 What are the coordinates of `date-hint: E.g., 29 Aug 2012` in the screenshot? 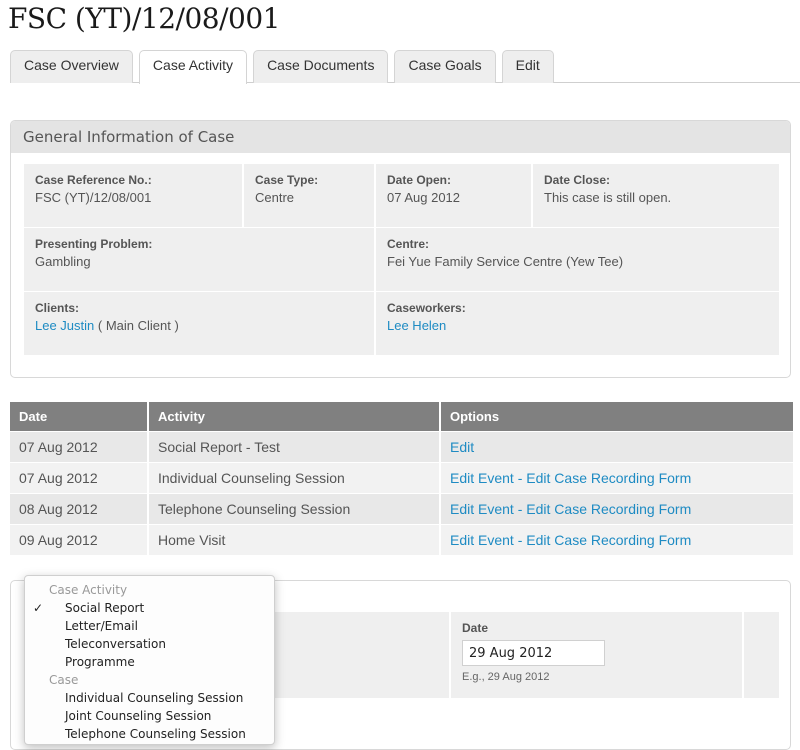 It's located at (506, 677).